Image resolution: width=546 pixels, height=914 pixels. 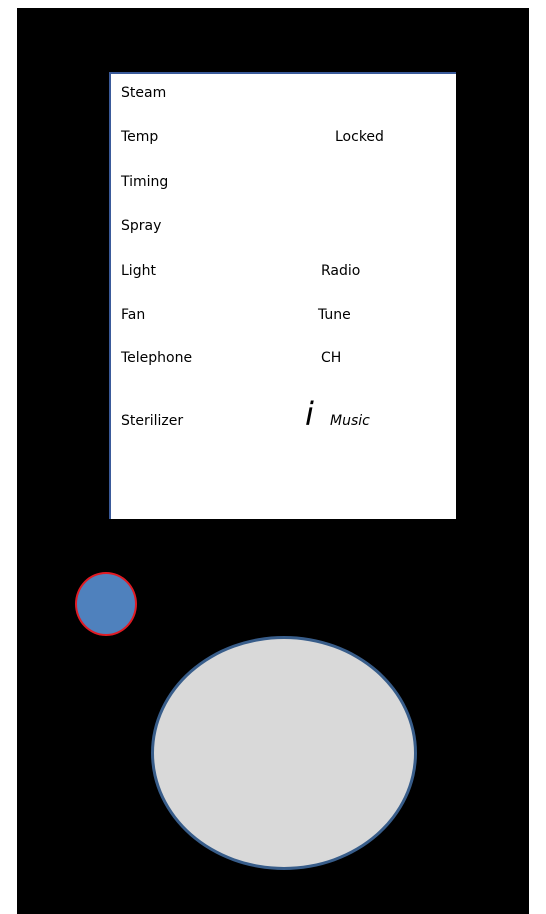 I want to click on menu-item-temp: Temp, so click(x=139, y=137).